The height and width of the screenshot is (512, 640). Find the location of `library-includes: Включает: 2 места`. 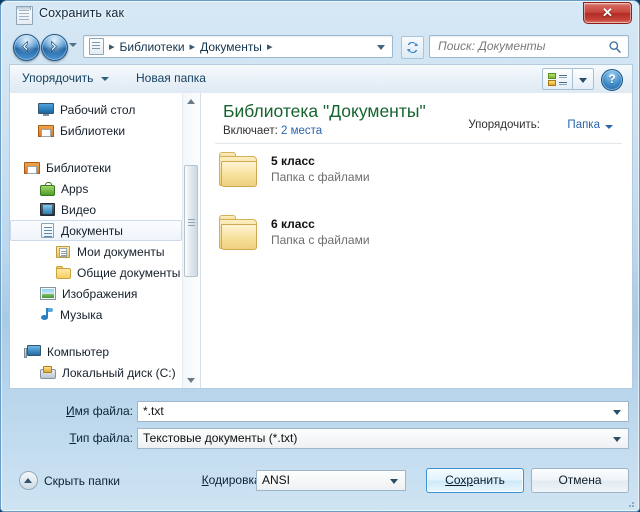

library-includes: Включает: 2 места is located at coordinates (272, 131).